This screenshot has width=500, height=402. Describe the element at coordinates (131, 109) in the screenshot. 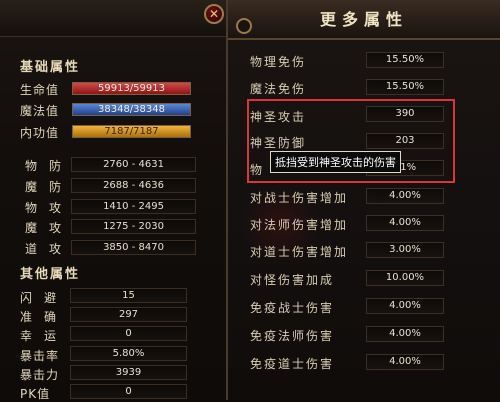

I see `mp-bar: 38348/38348` at that location.